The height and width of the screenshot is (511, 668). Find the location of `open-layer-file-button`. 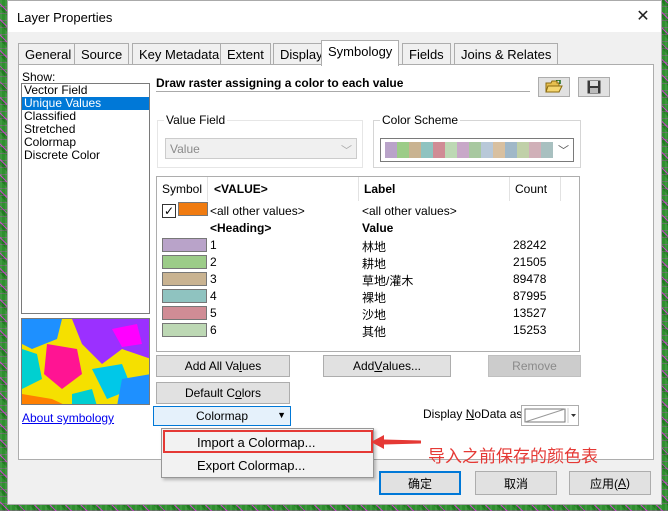

open-layer-file-button is located at coordinates (554, 87).